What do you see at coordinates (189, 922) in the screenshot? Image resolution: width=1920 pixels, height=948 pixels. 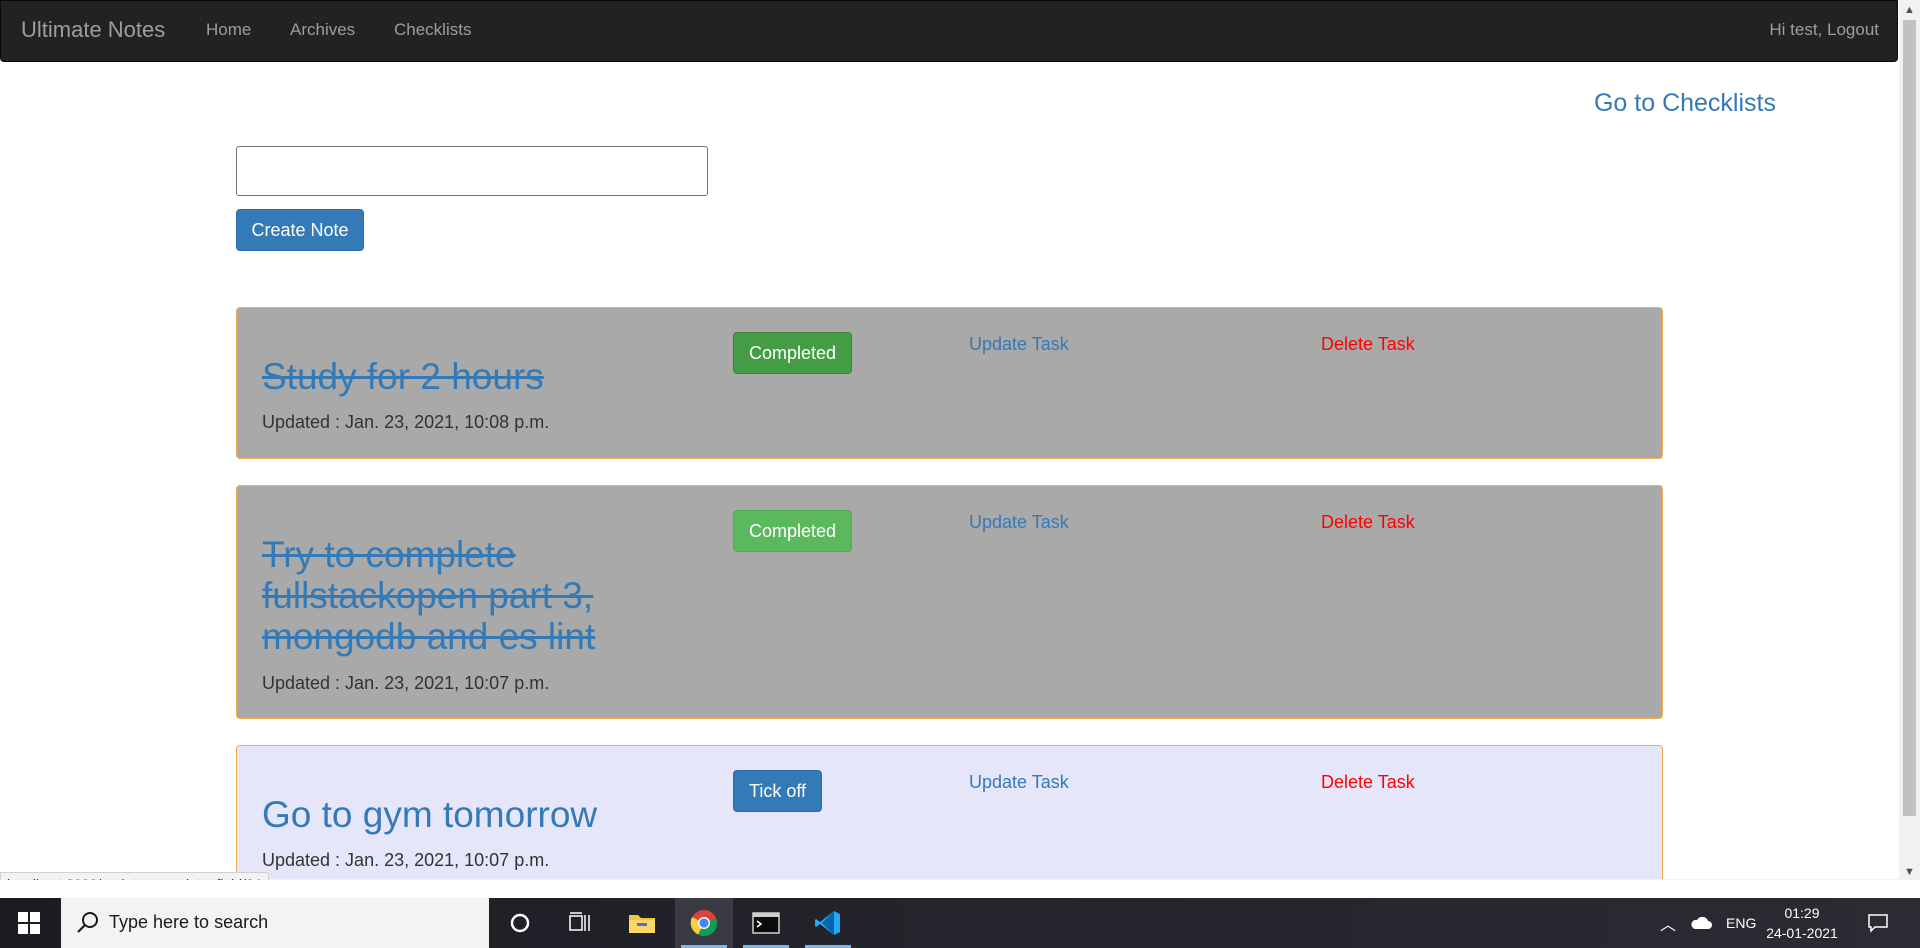 I see `search-placeholder: Type here to search` at bounding box center [189, 922].